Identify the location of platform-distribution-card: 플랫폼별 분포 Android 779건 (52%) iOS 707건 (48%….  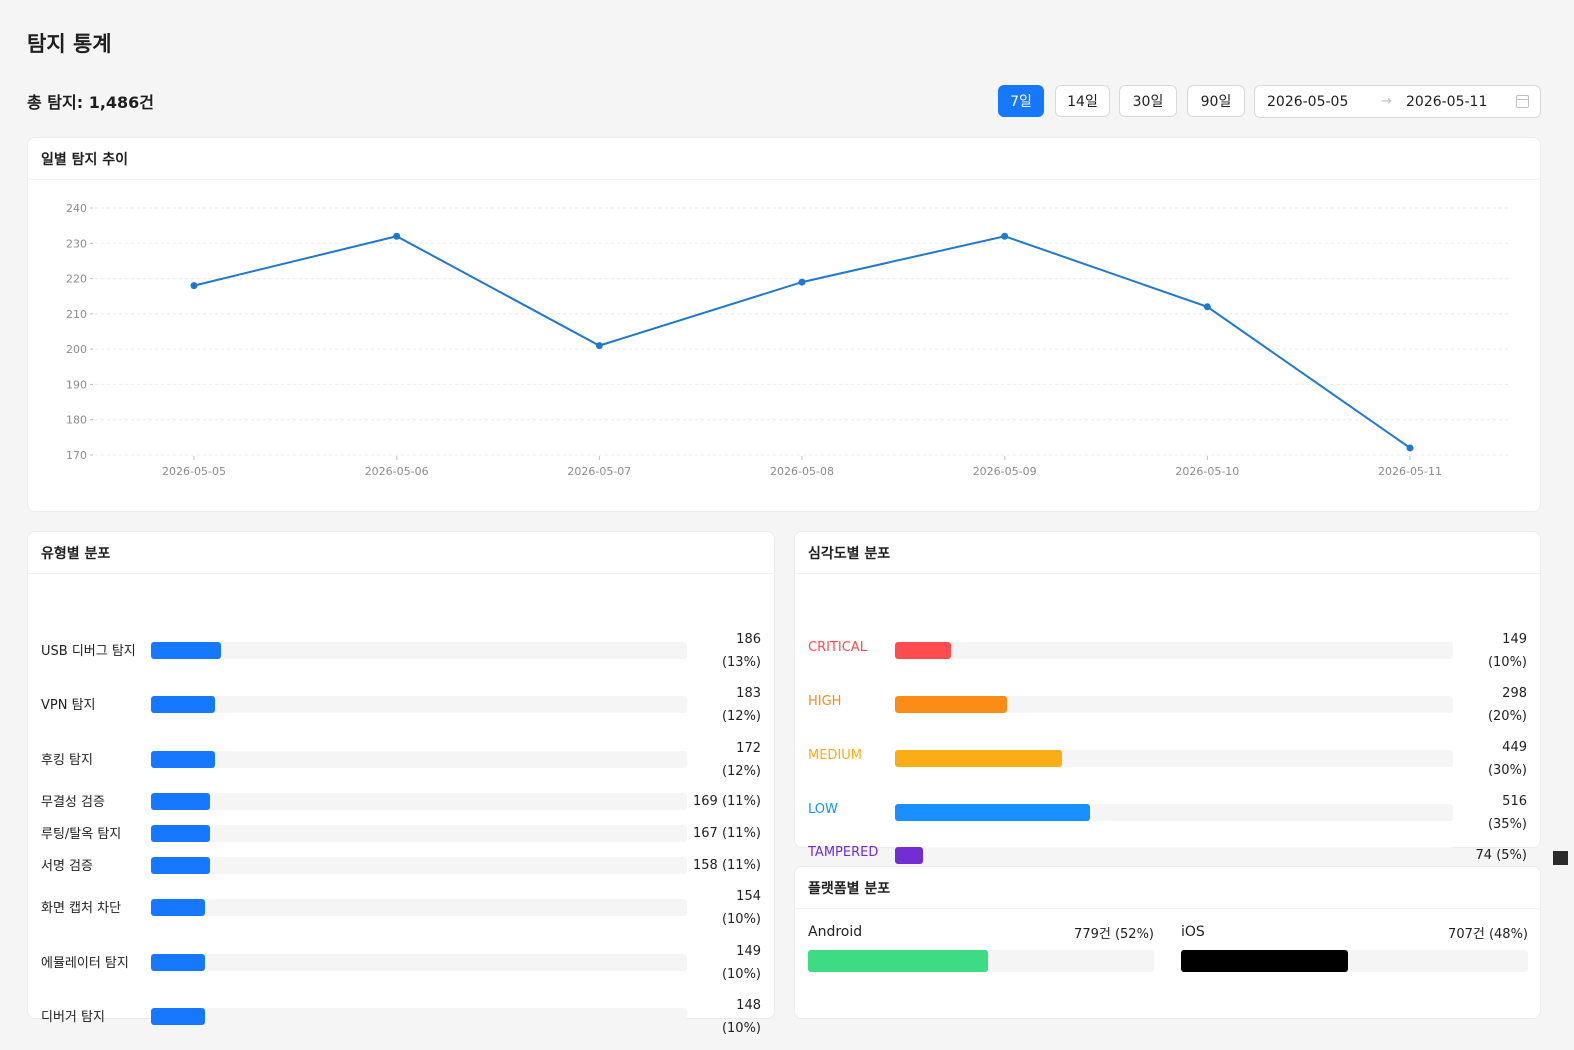
(1167, 942).